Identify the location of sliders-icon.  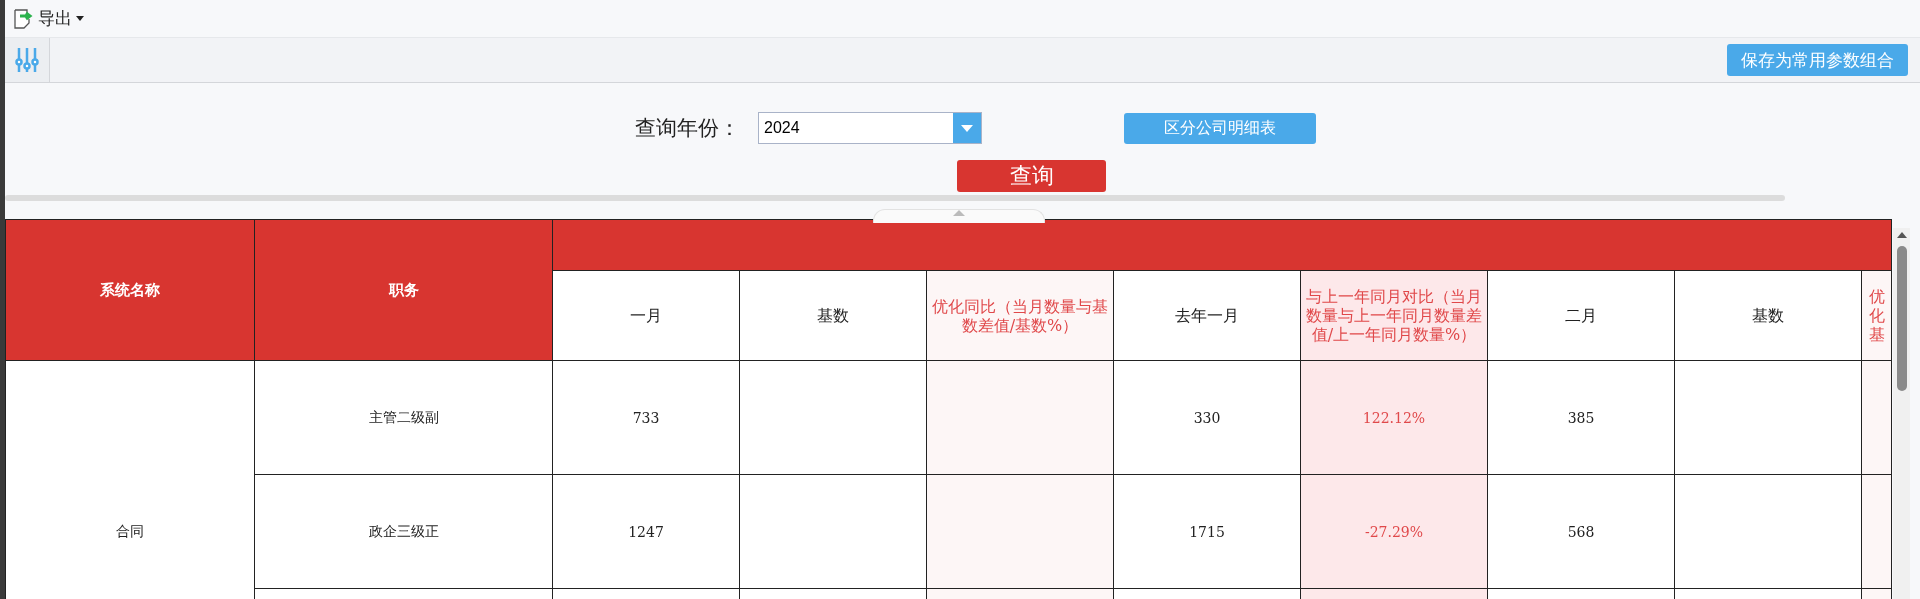
(27, 60).